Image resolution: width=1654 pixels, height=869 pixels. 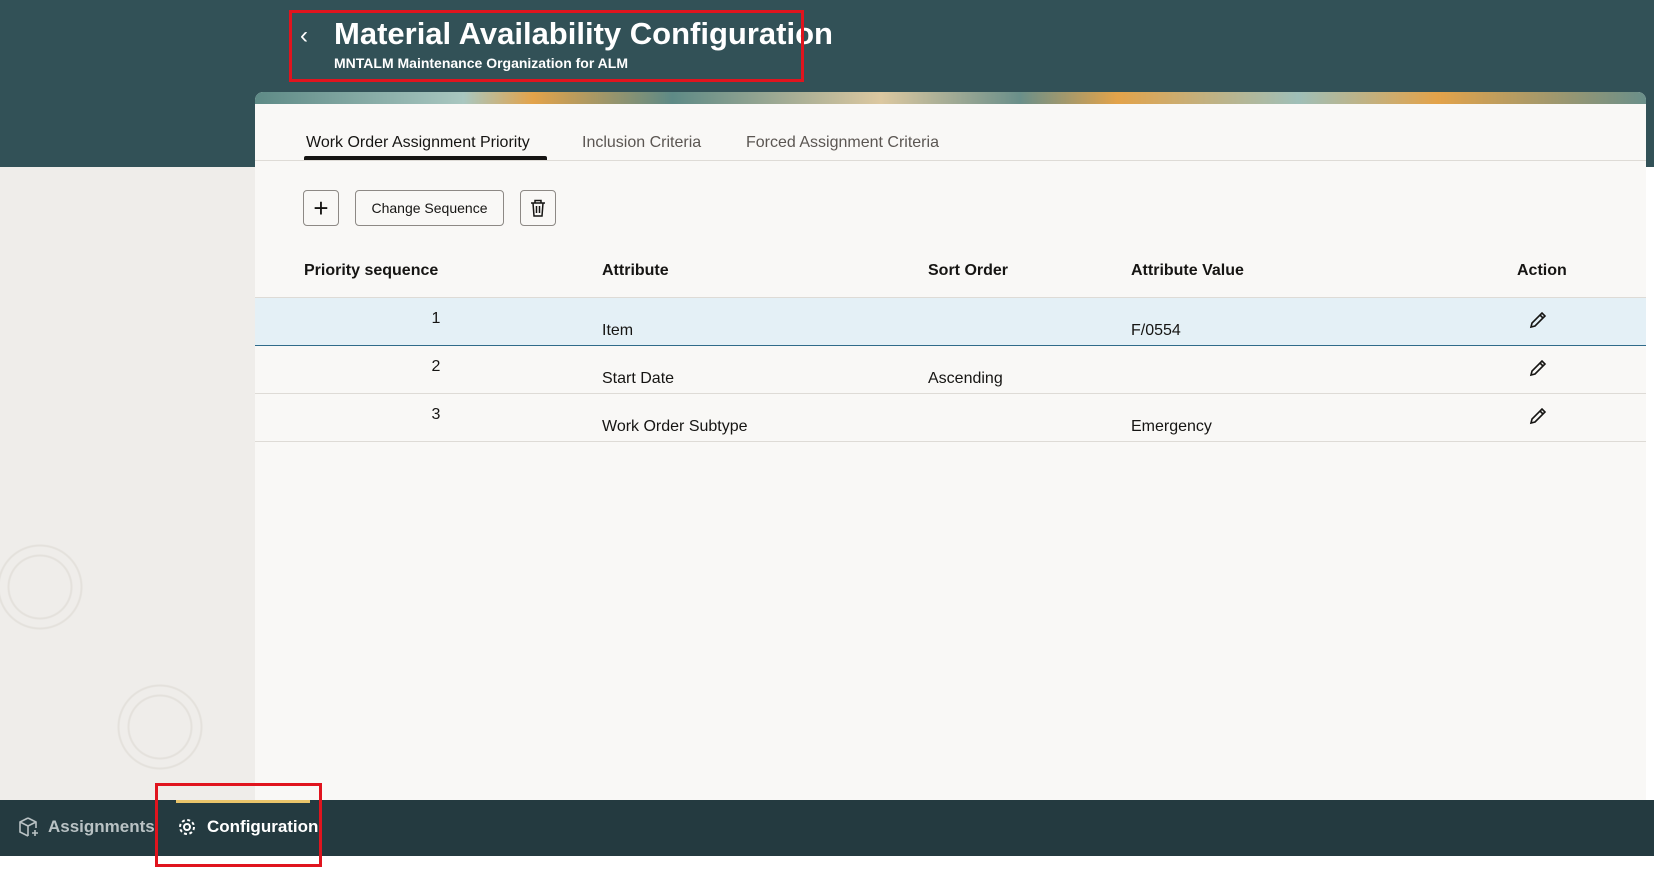 I want to click on highlight-box-title, so click(x=546, y=46).